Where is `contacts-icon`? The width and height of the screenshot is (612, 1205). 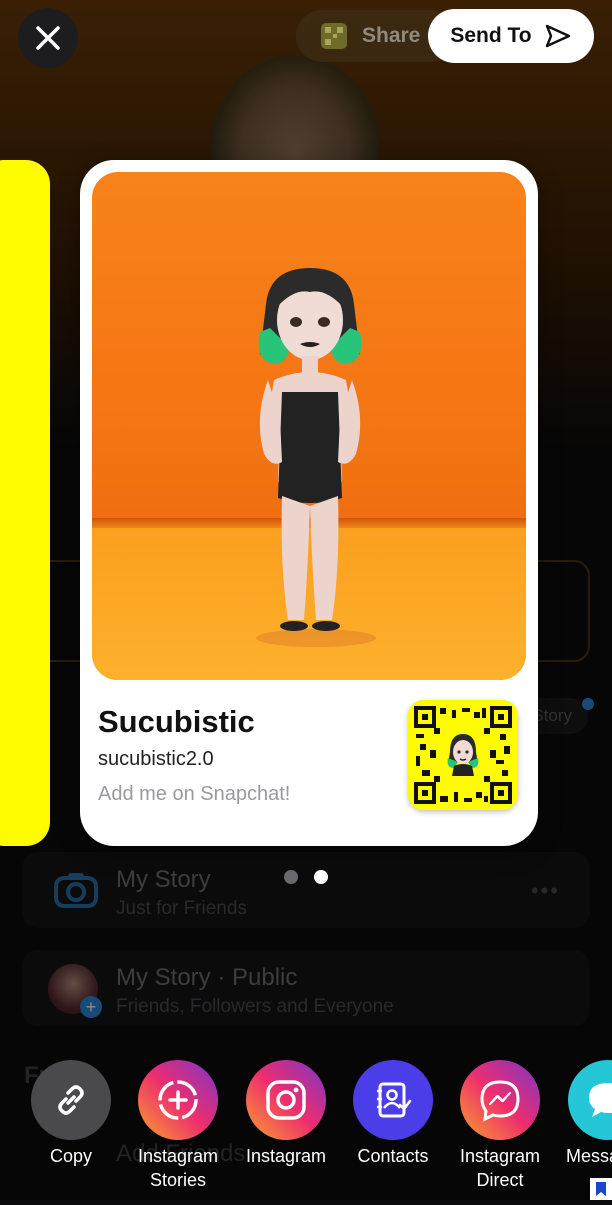 contacts-icon is located at coordinates (393, 1100).